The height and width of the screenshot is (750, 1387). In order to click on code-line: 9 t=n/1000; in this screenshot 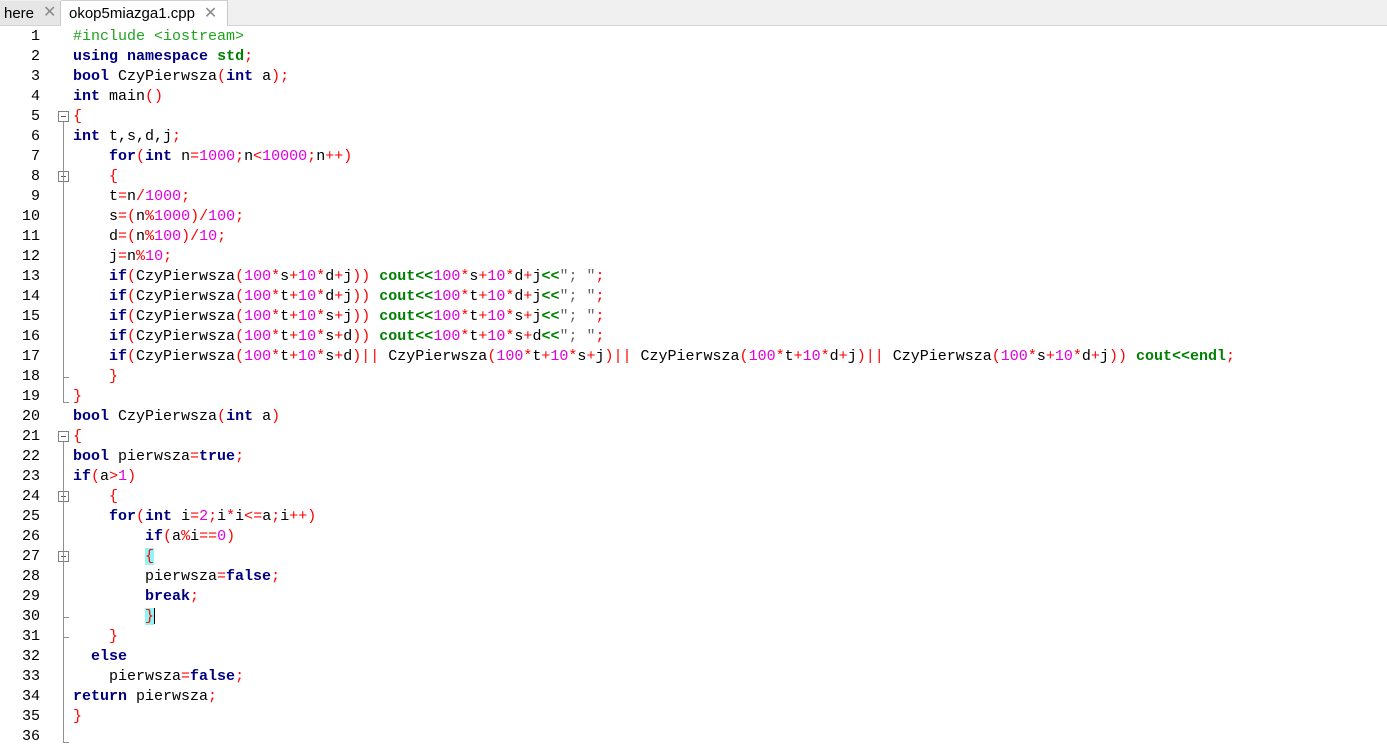, I will do `click(693, 197)`.